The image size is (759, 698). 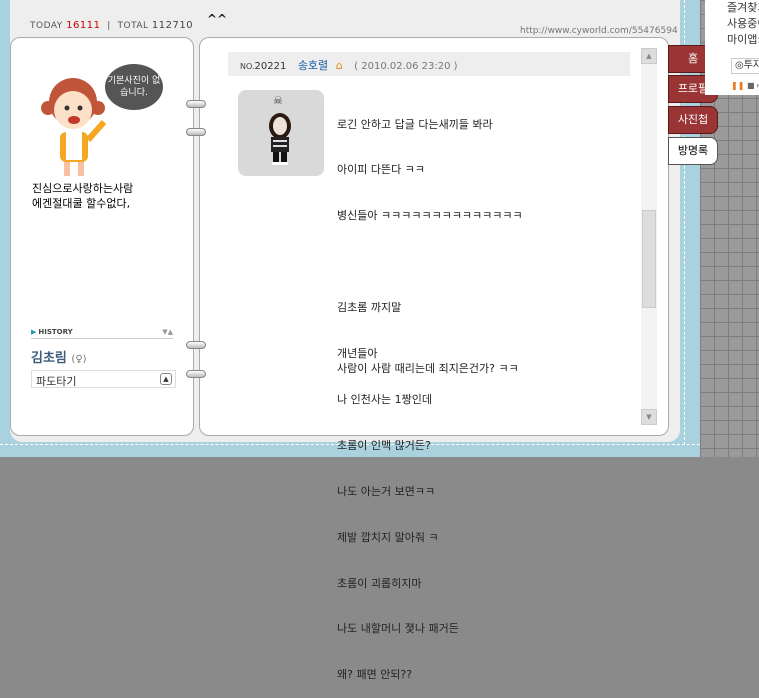 What do you see at coordinates (55, 332) in the screenshot?
I see `history-label: HISTORY` at bounding box center [55, 332].